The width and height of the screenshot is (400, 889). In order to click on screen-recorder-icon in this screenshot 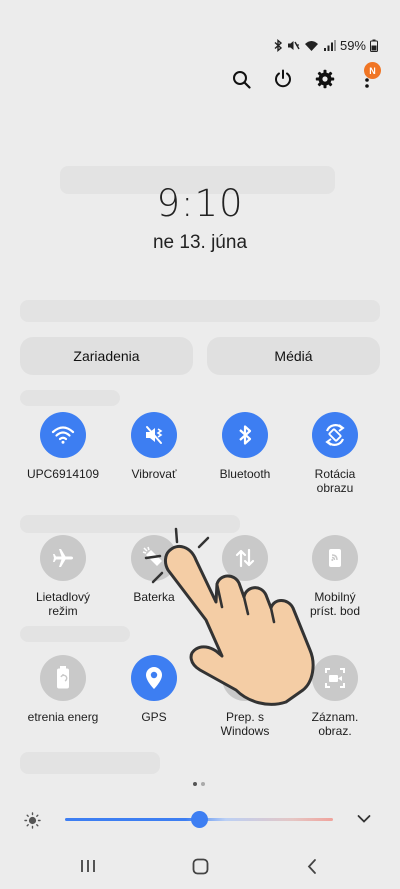, I will do `click(335, 678)`.